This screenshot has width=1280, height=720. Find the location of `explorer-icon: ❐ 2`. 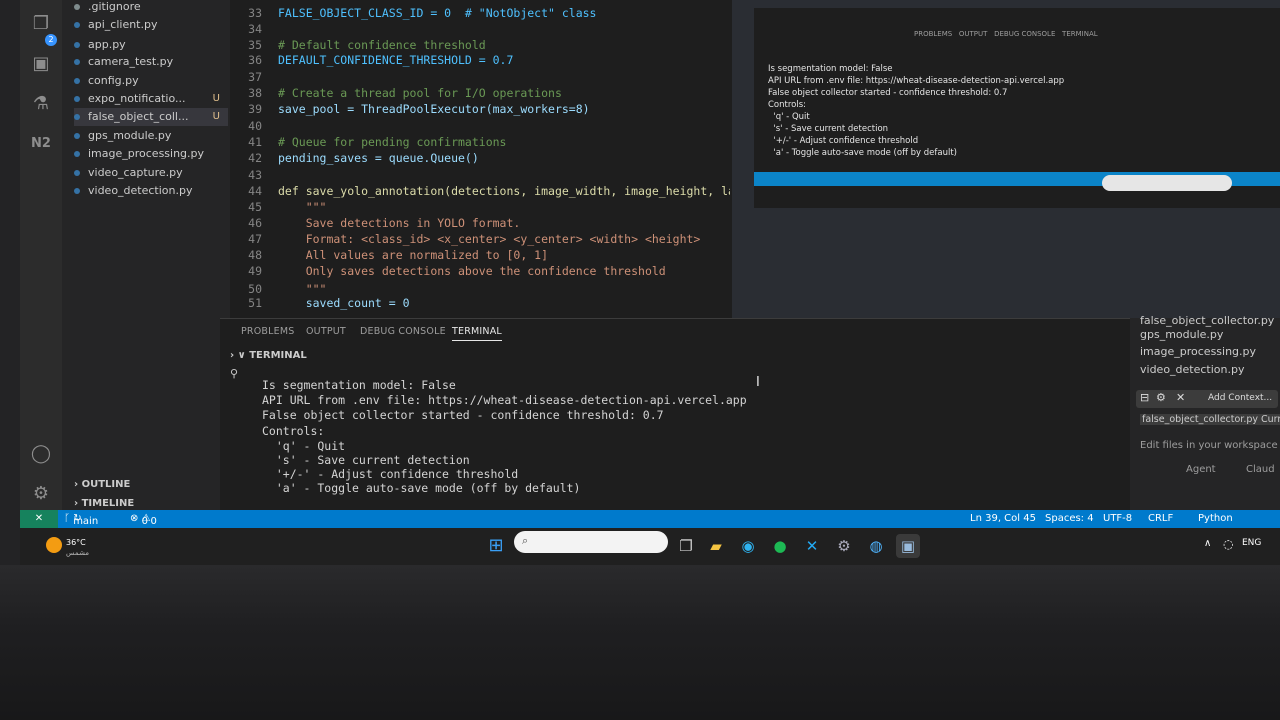

explorer-icon: ❐ 2 is located at coordinates (43, 29).